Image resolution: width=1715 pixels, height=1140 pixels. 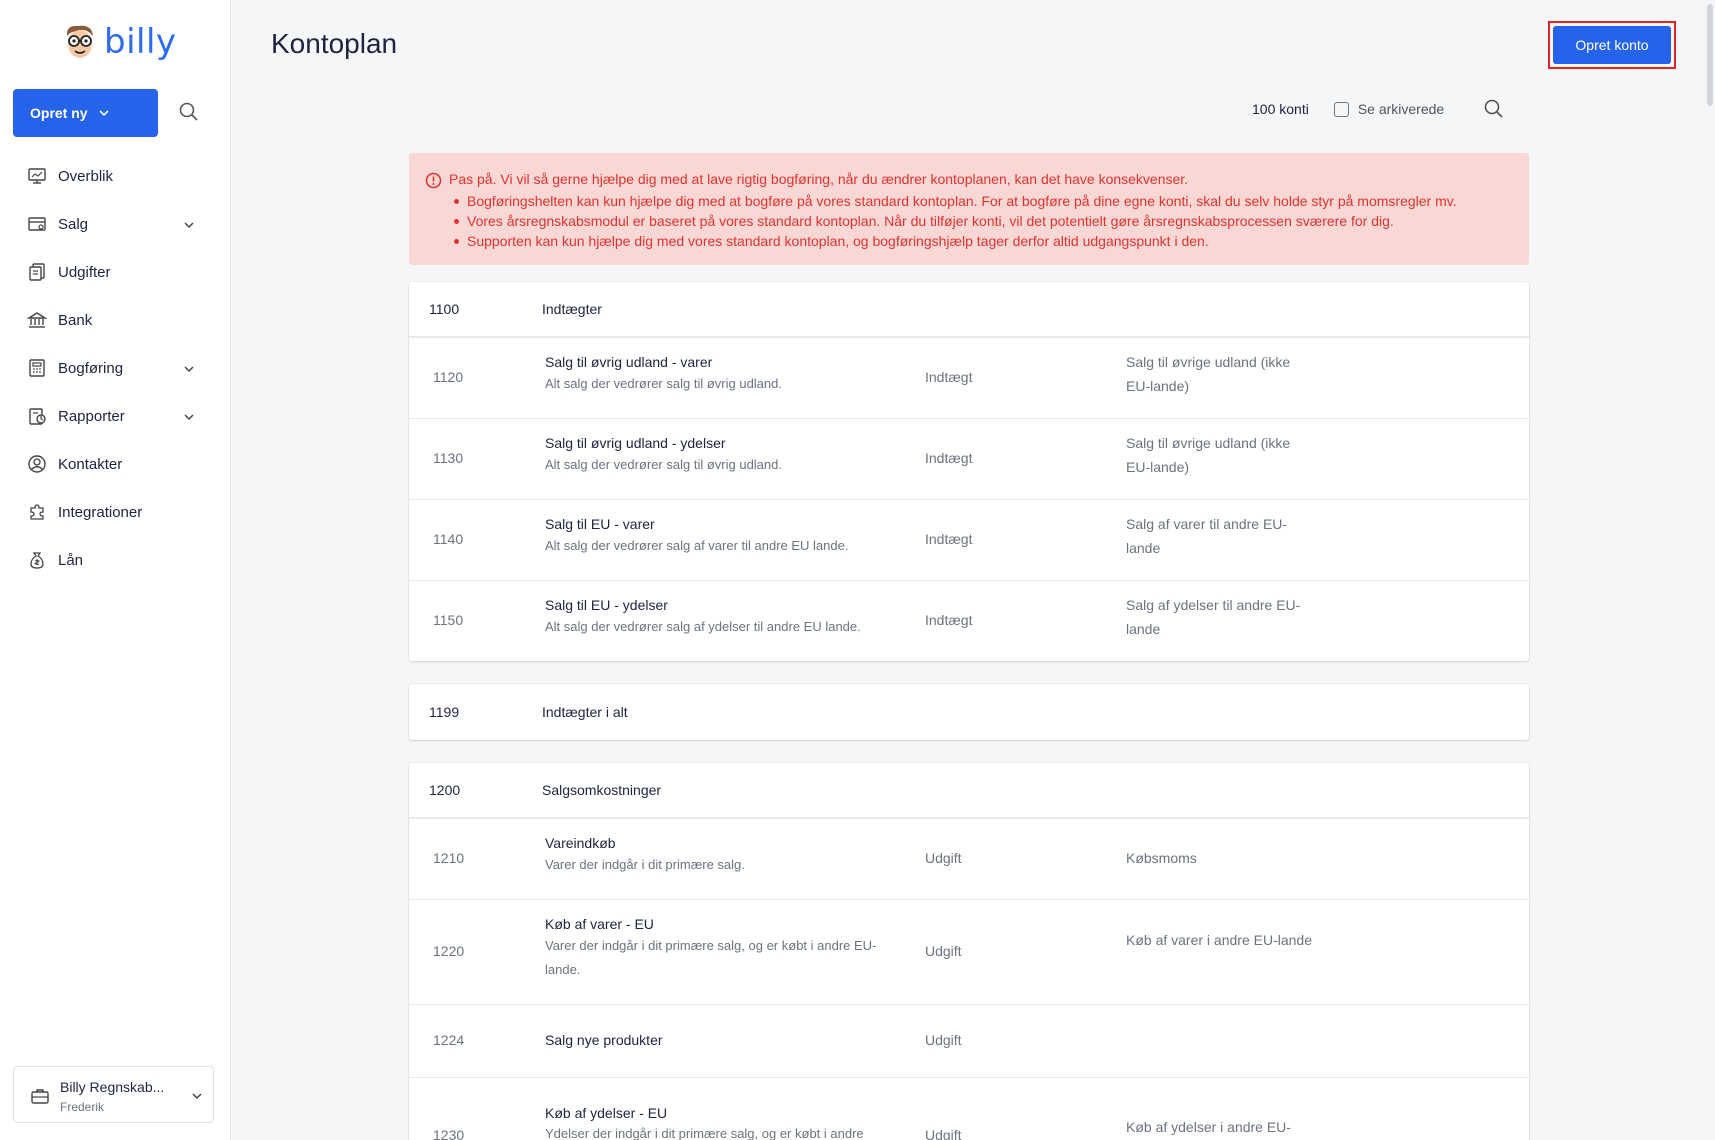 I want to click on organization-switcher: Billy Regnskab... Frederik, so click(x=113, y=1094).